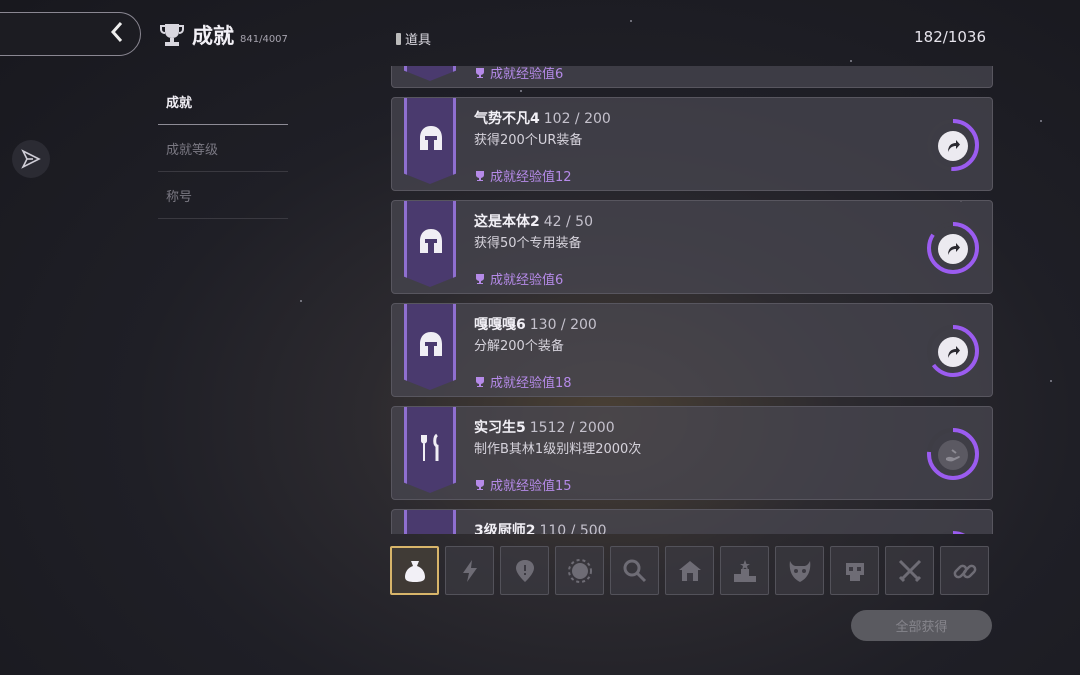  I want to click on achievement-exp: 成就经验值15, so click(523, 484).